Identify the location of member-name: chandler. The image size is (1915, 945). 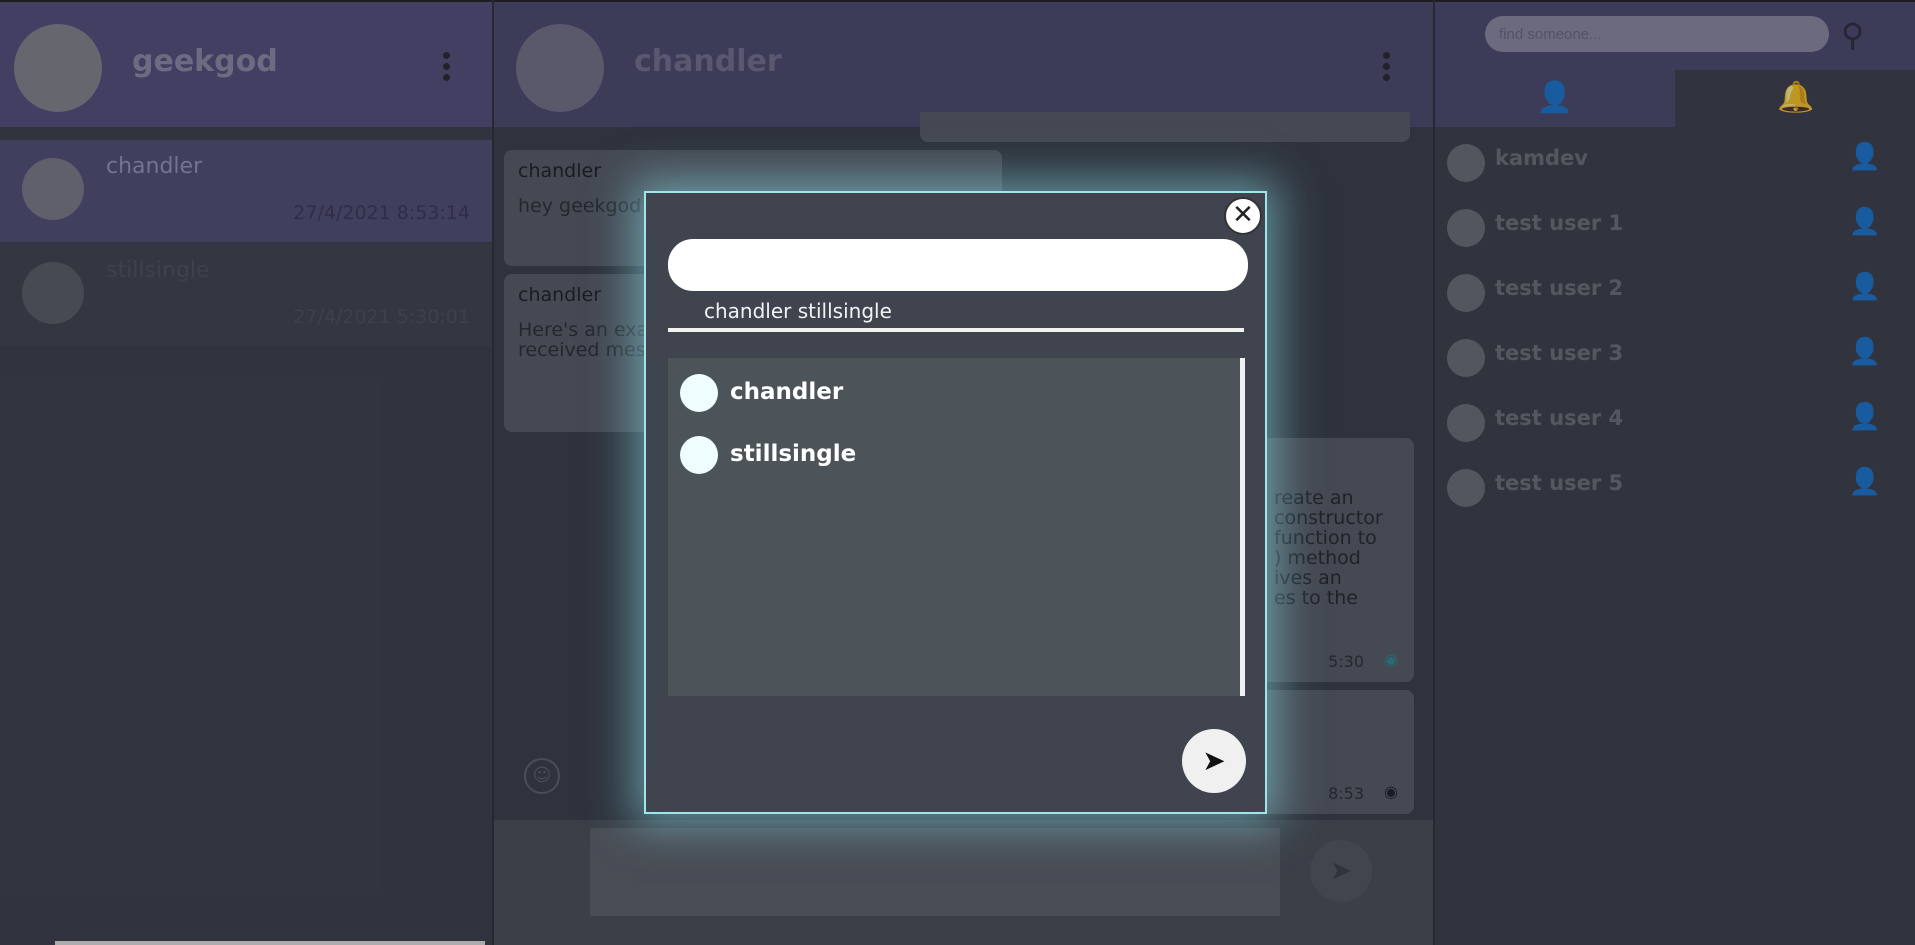
(787, 392).